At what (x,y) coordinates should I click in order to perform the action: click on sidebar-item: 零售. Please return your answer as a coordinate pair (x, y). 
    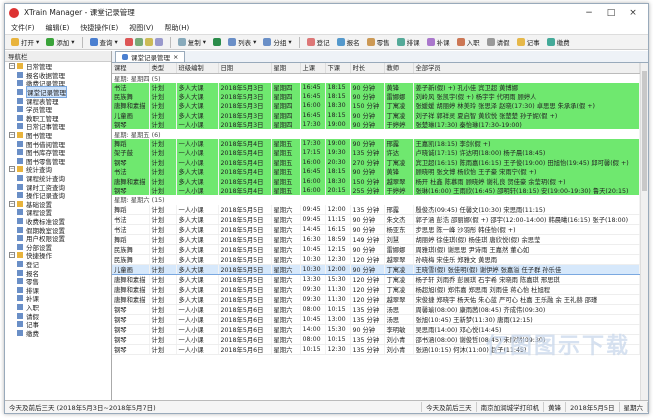
    Looking at the image, I should click on (58, 281).